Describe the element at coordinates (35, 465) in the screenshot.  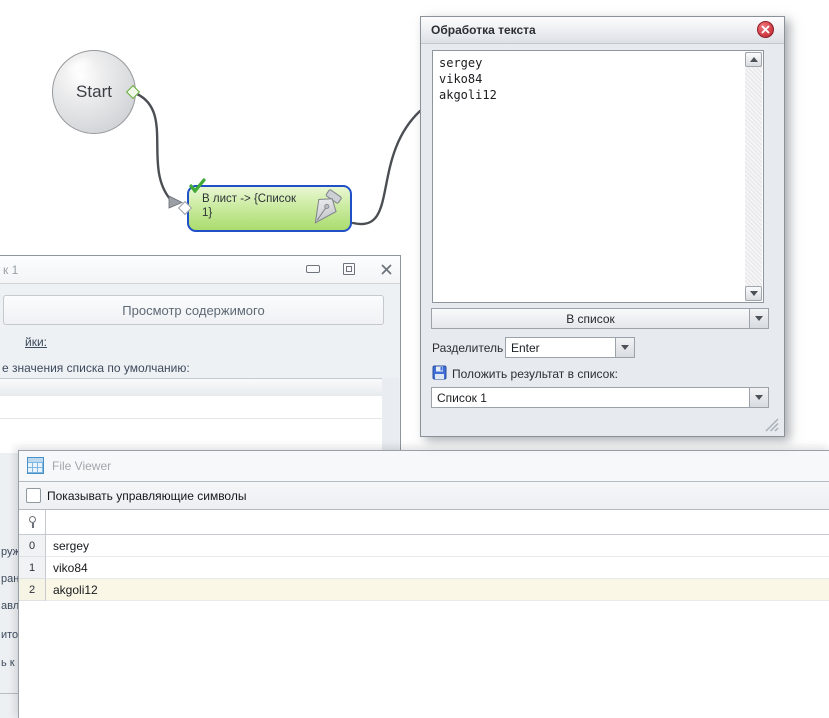
I see `table-icon` at that location.